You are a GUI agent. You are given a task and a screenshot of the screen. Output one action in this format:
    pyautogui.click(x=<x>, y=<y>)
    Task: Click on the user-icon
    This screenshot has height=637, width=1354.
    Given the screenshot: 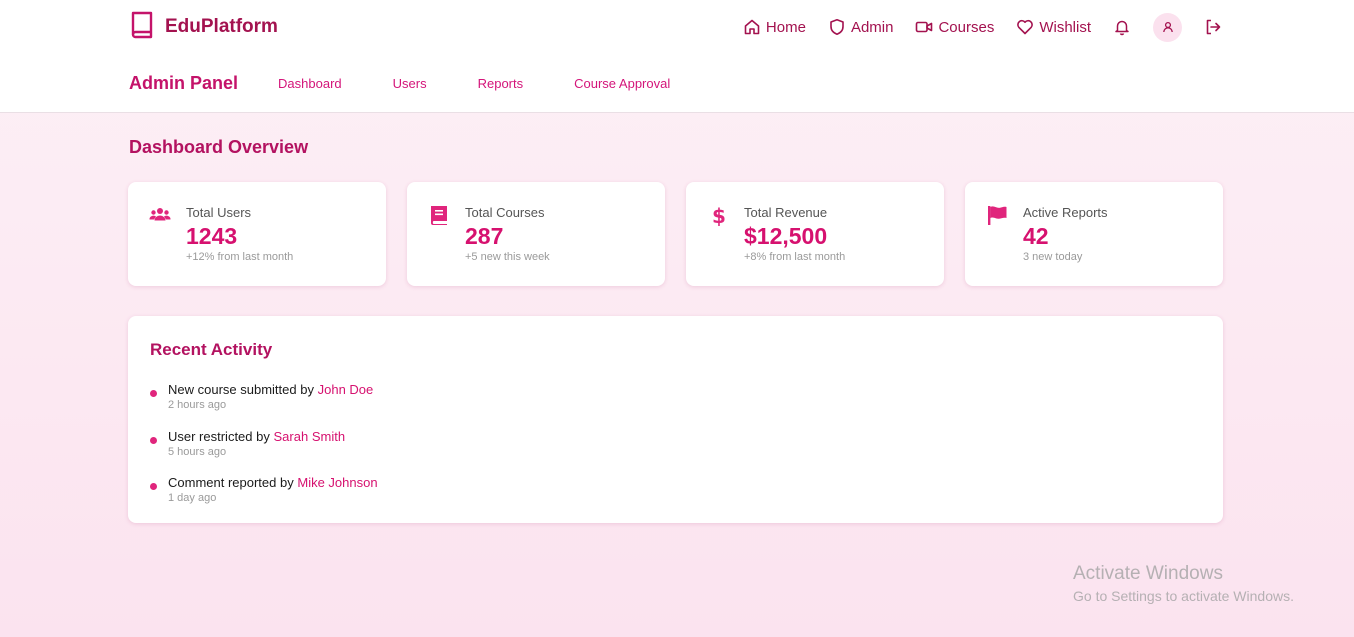 What is the action you would take?
    pyautogui.click(x=1167, y=27)
    